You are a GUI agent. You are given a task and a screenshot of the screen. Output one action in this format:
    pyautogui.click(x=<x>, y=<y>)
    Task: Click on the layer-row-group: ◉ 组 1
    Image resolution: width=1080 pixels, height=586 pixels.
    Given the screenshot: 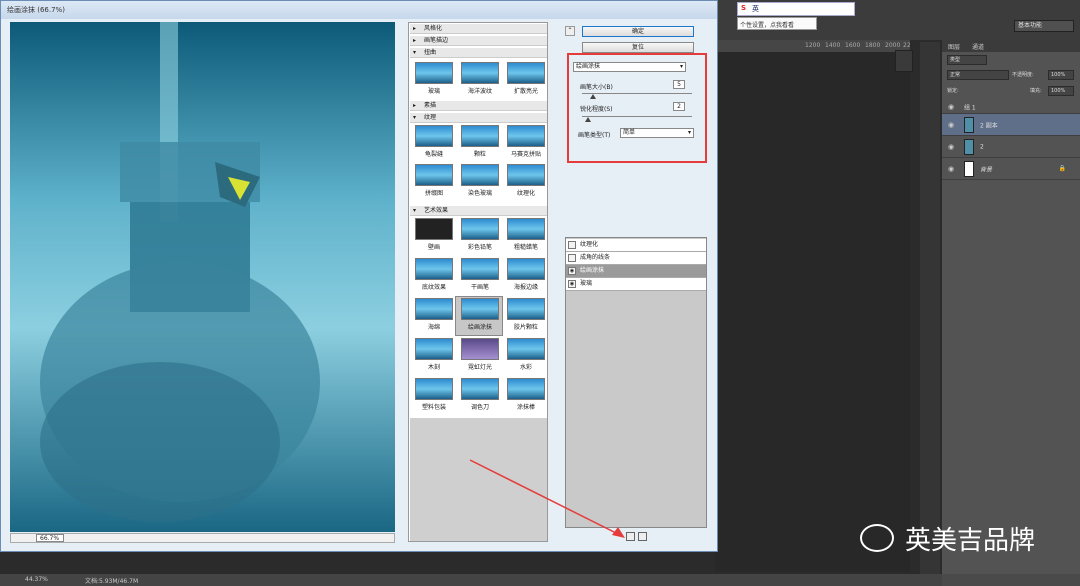 What is the action you would take?
    pyautogui.click(x=1011, y=107)
    